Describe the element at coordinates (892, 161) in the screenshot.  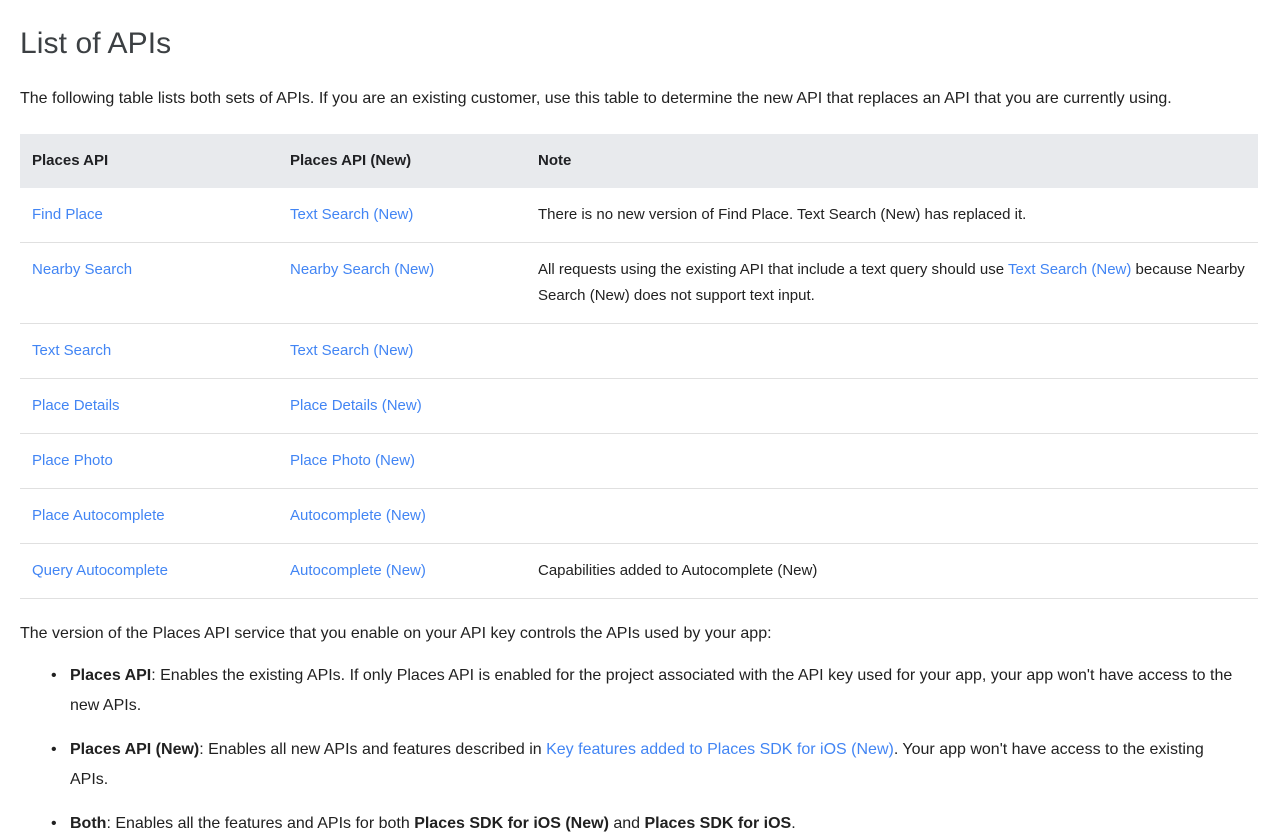
I see `column-header-note: Note` at that location.